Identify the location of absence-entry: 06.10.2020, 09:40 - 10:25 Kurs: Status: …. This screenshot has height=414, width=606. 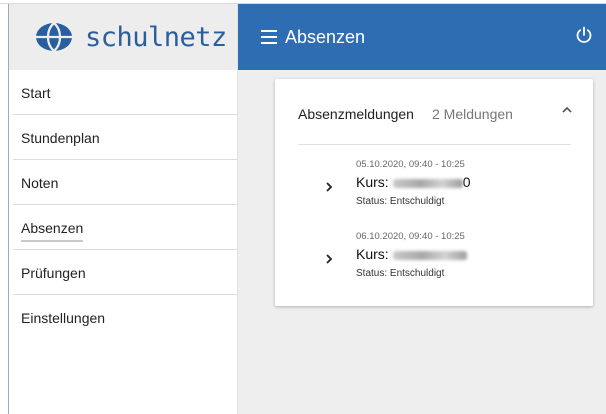
(434, 259).